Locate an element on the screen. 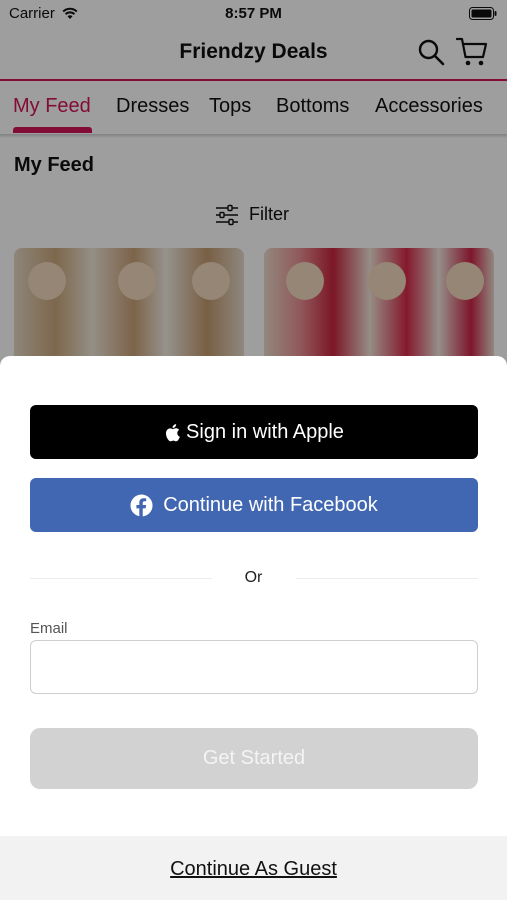 Image resolution: width=507 pixels, height=900 pixels. get-started-button: Get Started is located at coordinates (254, 758).